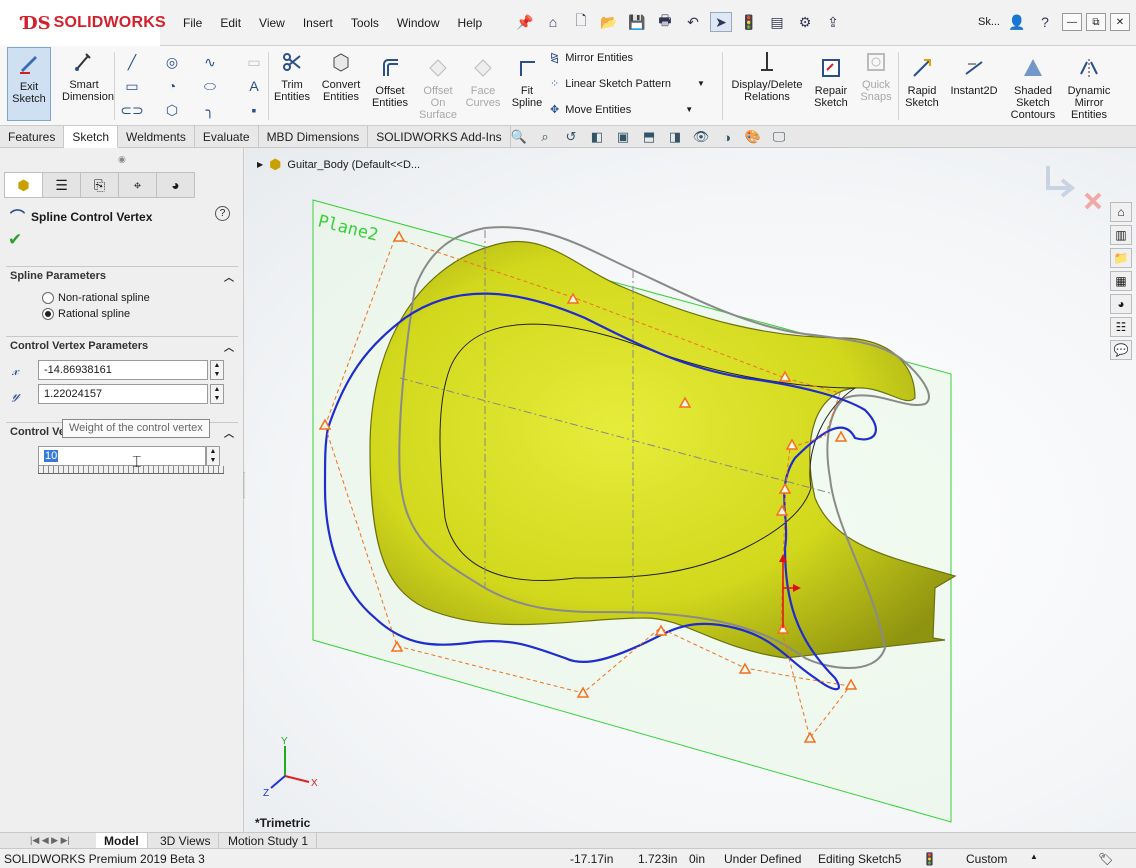 The width and height of the screenshot is (1136, 868). What do you see at coordinates (470, 23) in the screenshot?
I see `menu-help: Help` at bounding box center [470, 23].